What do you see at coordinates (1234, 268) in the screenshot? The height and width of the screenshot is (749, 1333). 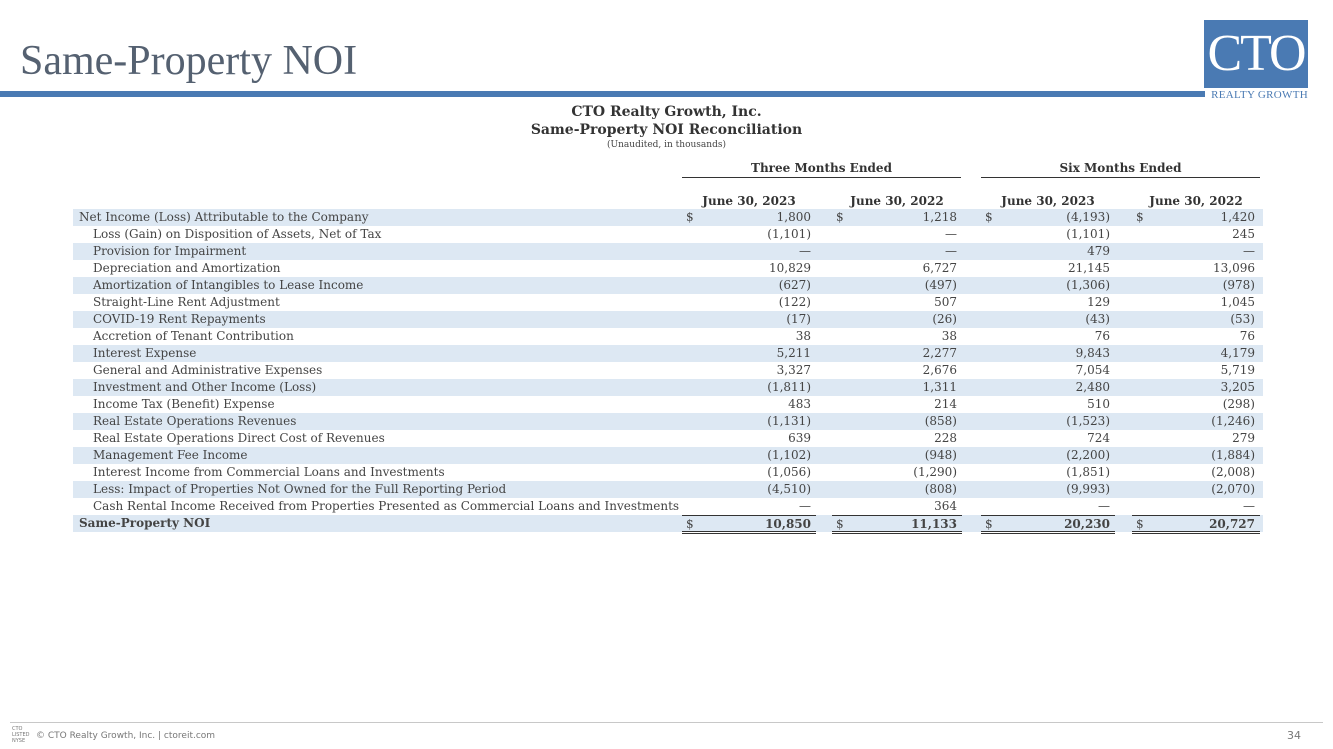 I see `cell-value: 13,096` at bounding box center [1234, 268].